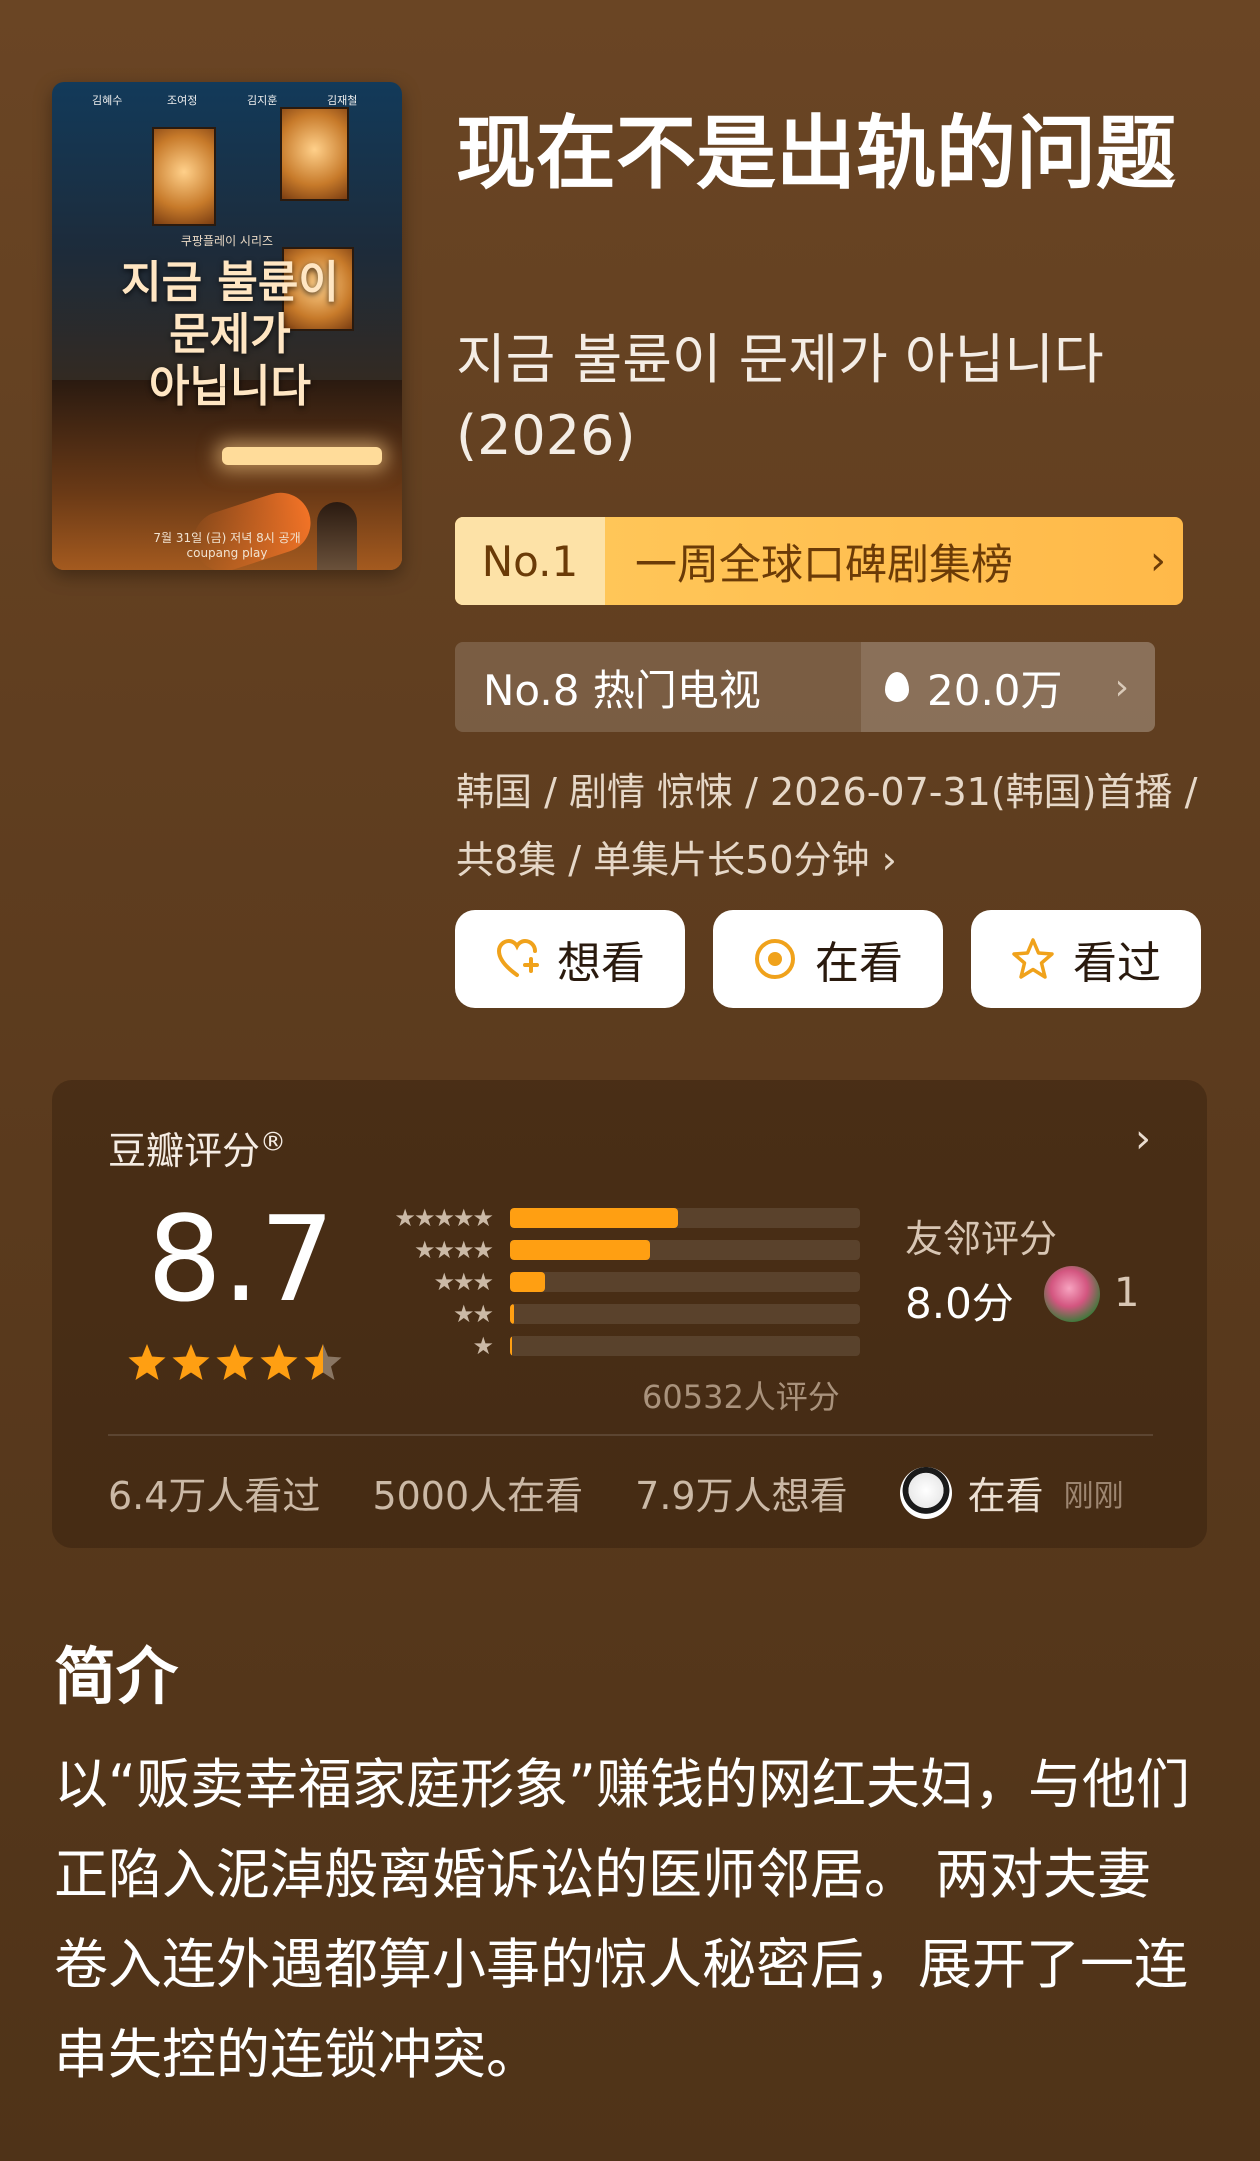  I want to click on watched-count: 6.4万人看过, so click(214, 1492).